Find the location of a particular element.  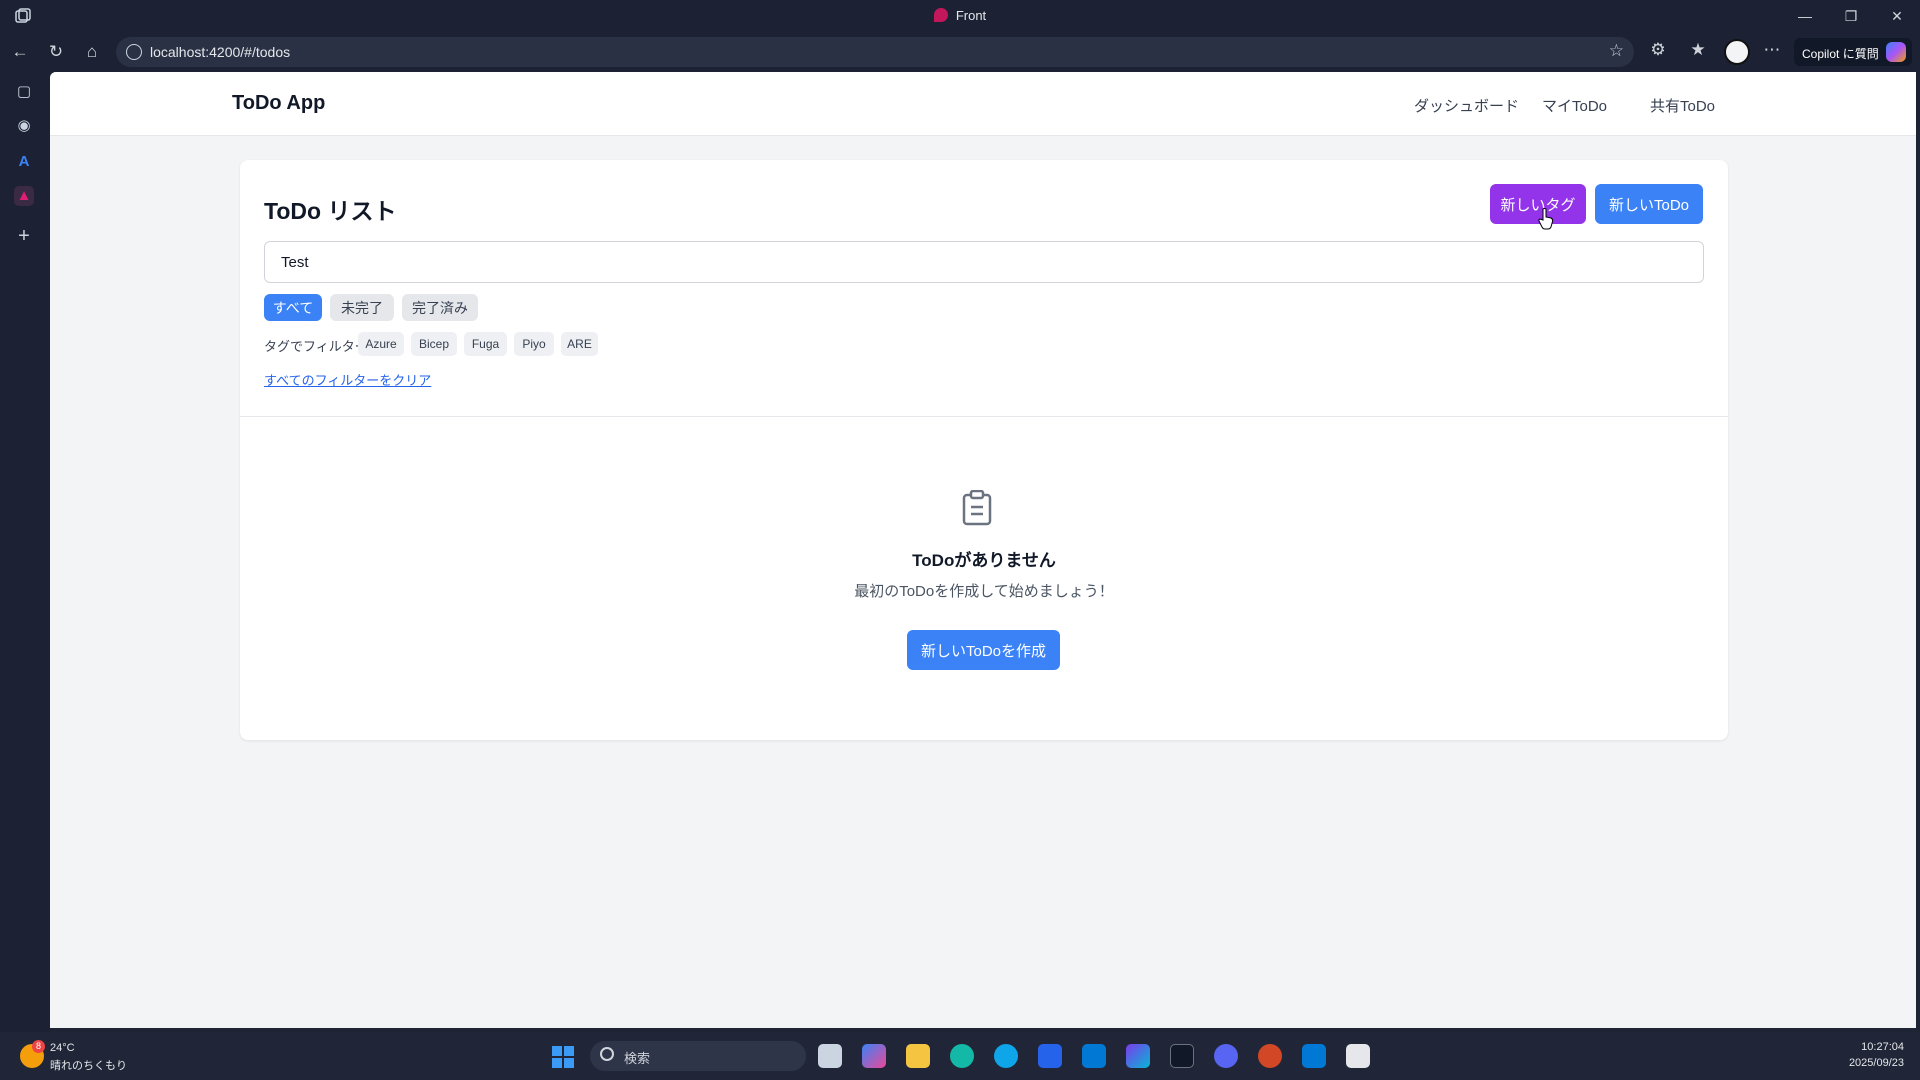

powerpoint-icon is located at coordinates (1270, 1056).